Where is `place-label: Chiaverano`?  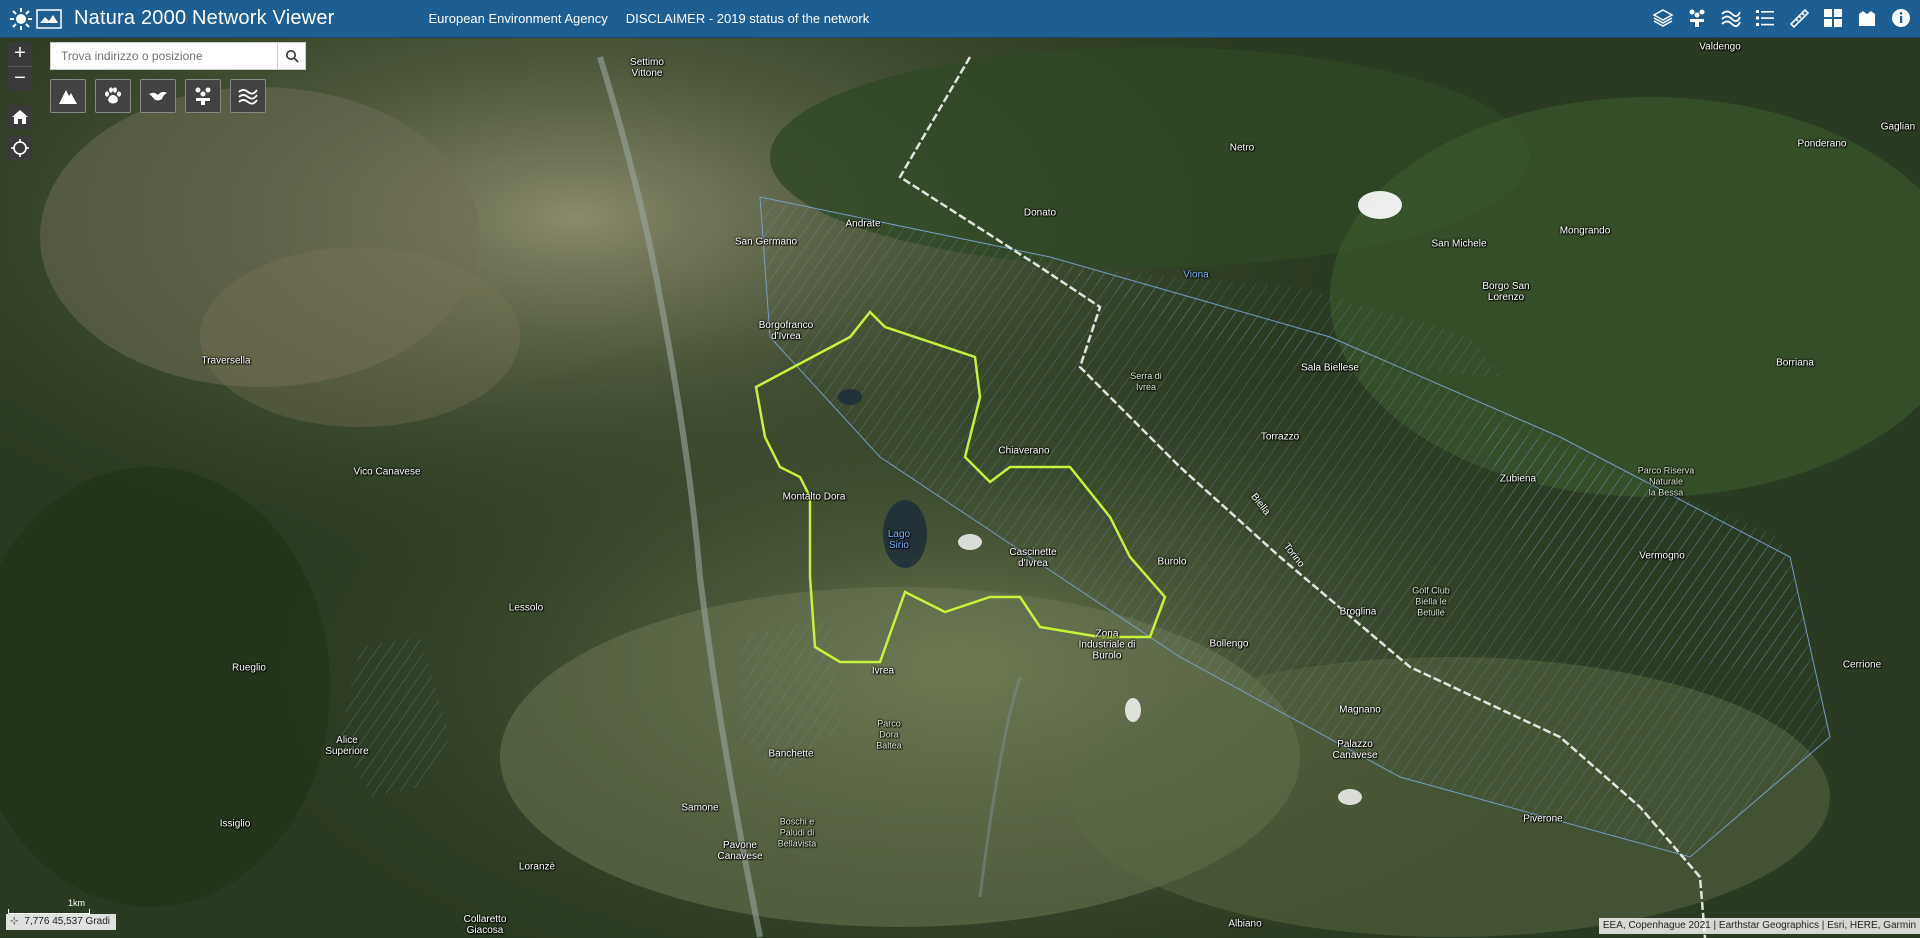
place-label: Chiaverano is located at coordinates (1024, 451).